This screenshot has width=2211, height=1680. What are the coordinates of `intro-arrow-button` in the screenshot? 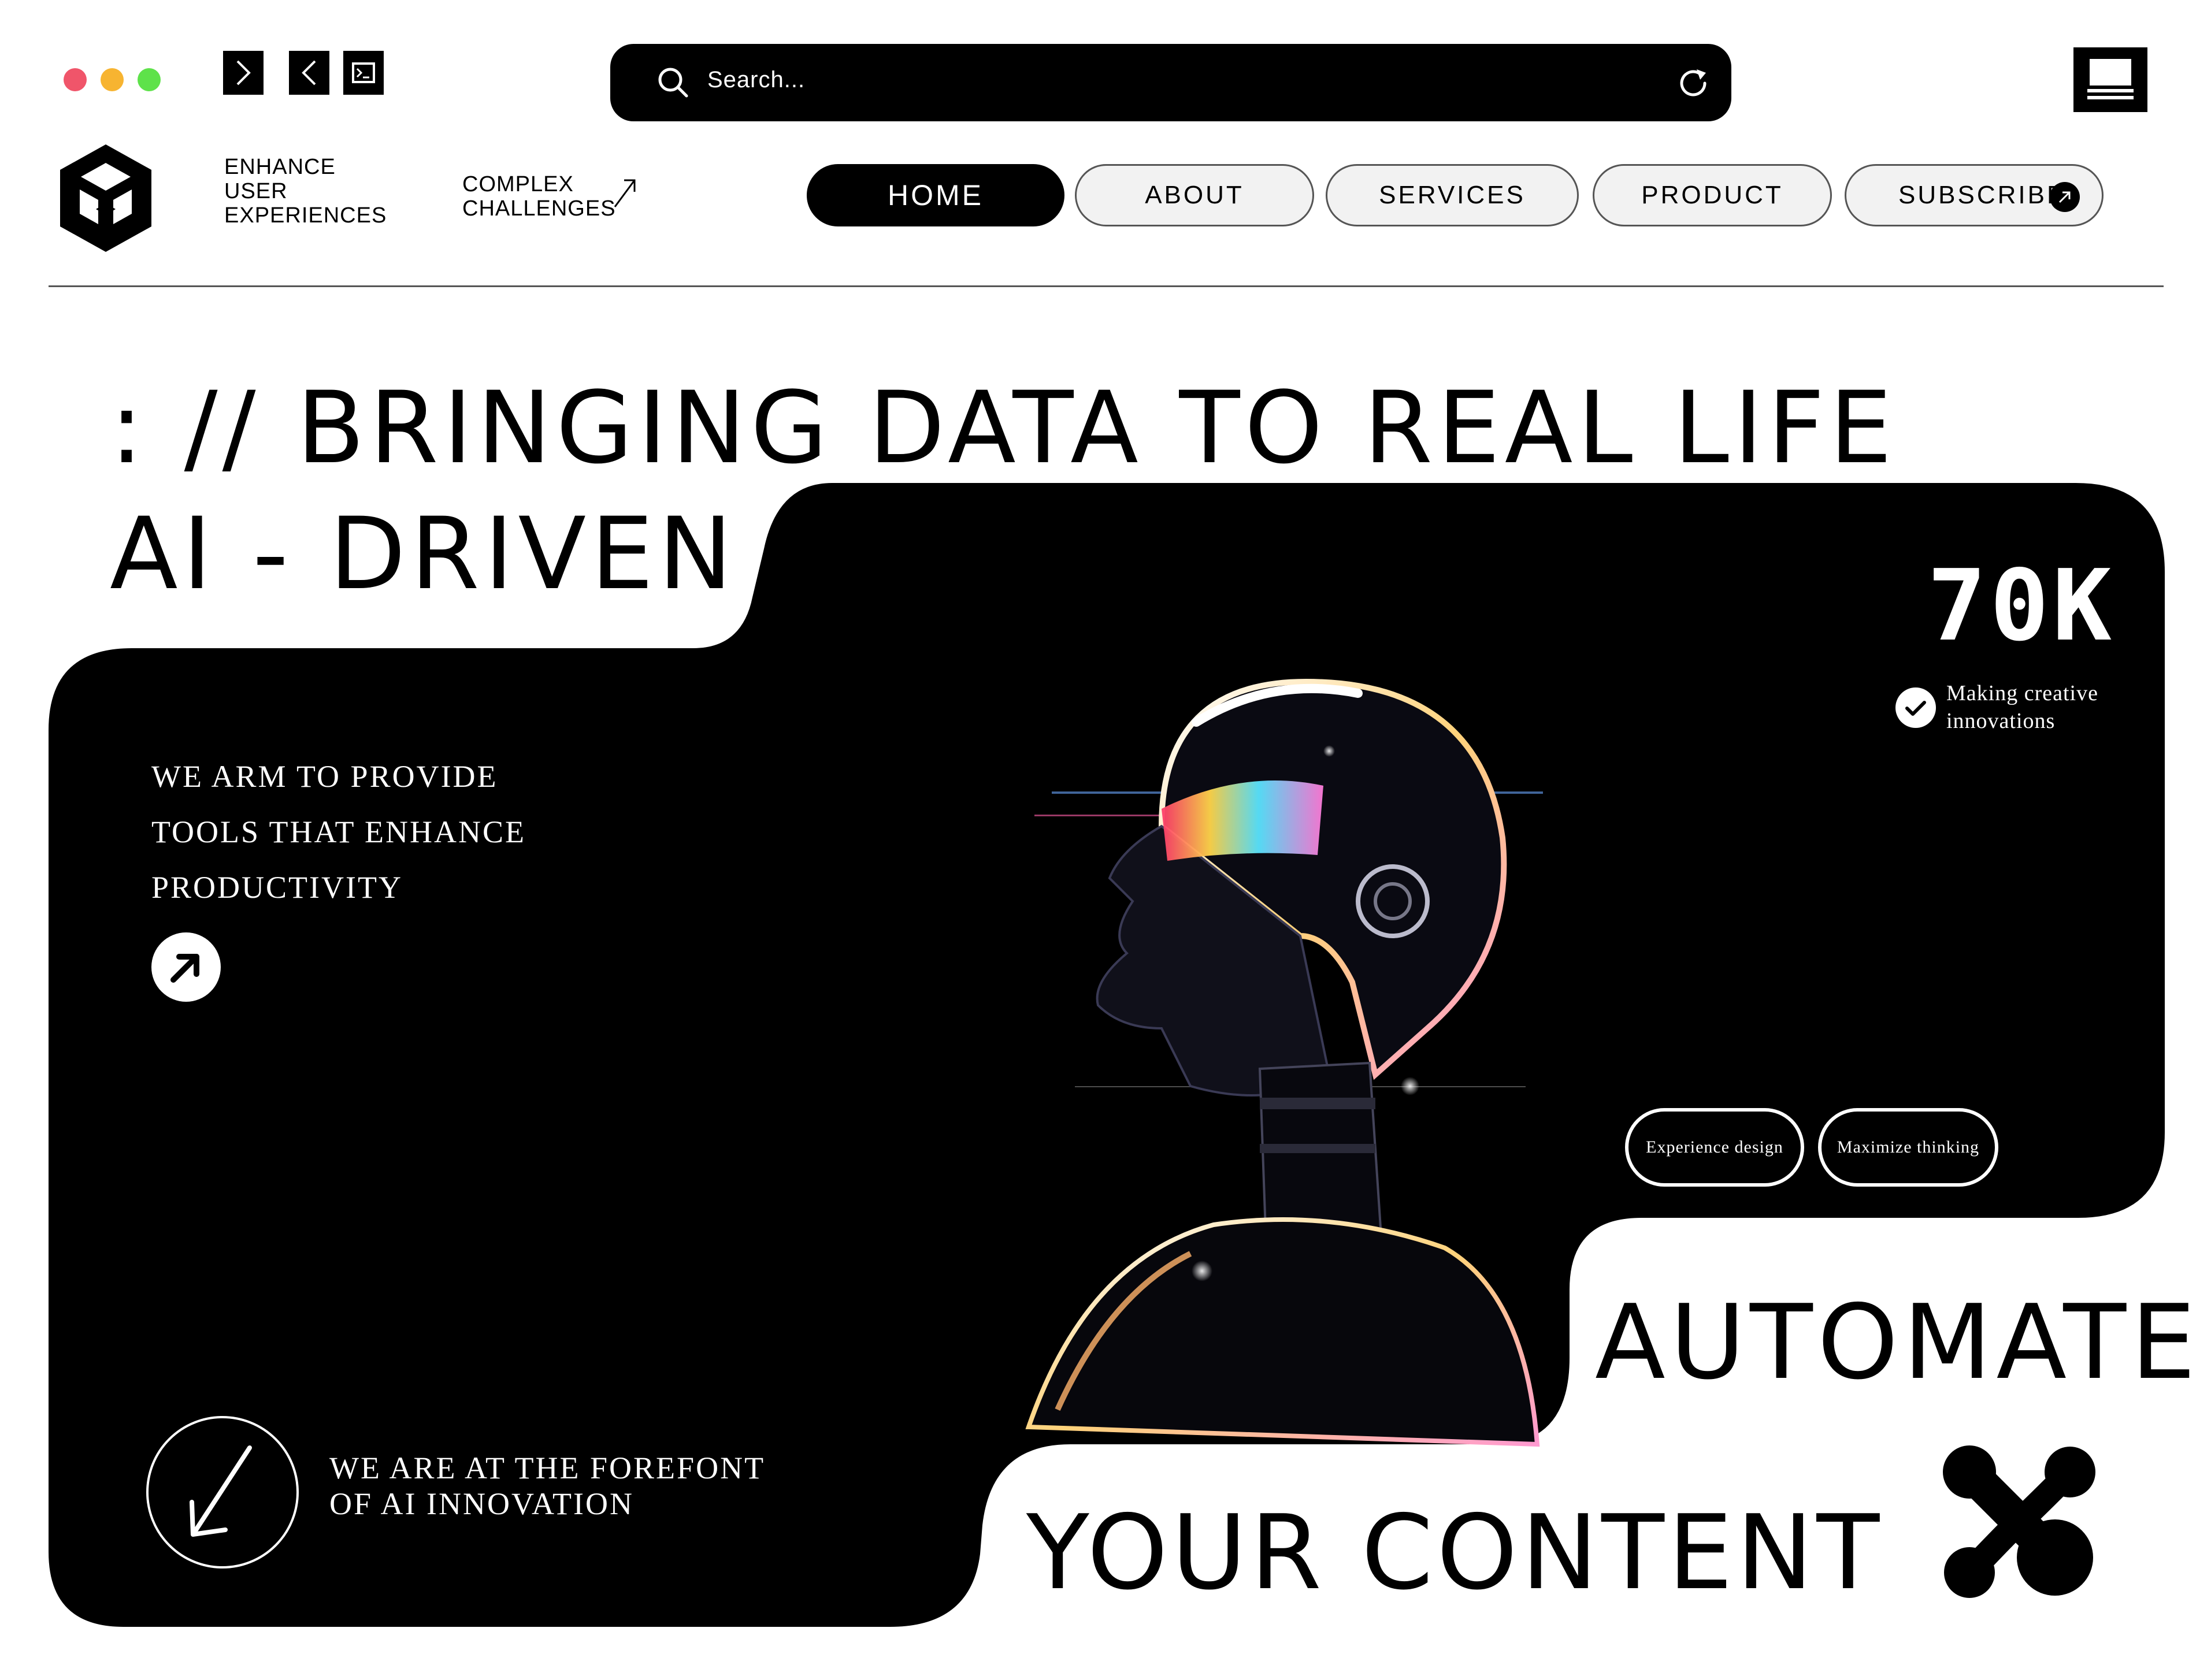 It's located at (186, 967).